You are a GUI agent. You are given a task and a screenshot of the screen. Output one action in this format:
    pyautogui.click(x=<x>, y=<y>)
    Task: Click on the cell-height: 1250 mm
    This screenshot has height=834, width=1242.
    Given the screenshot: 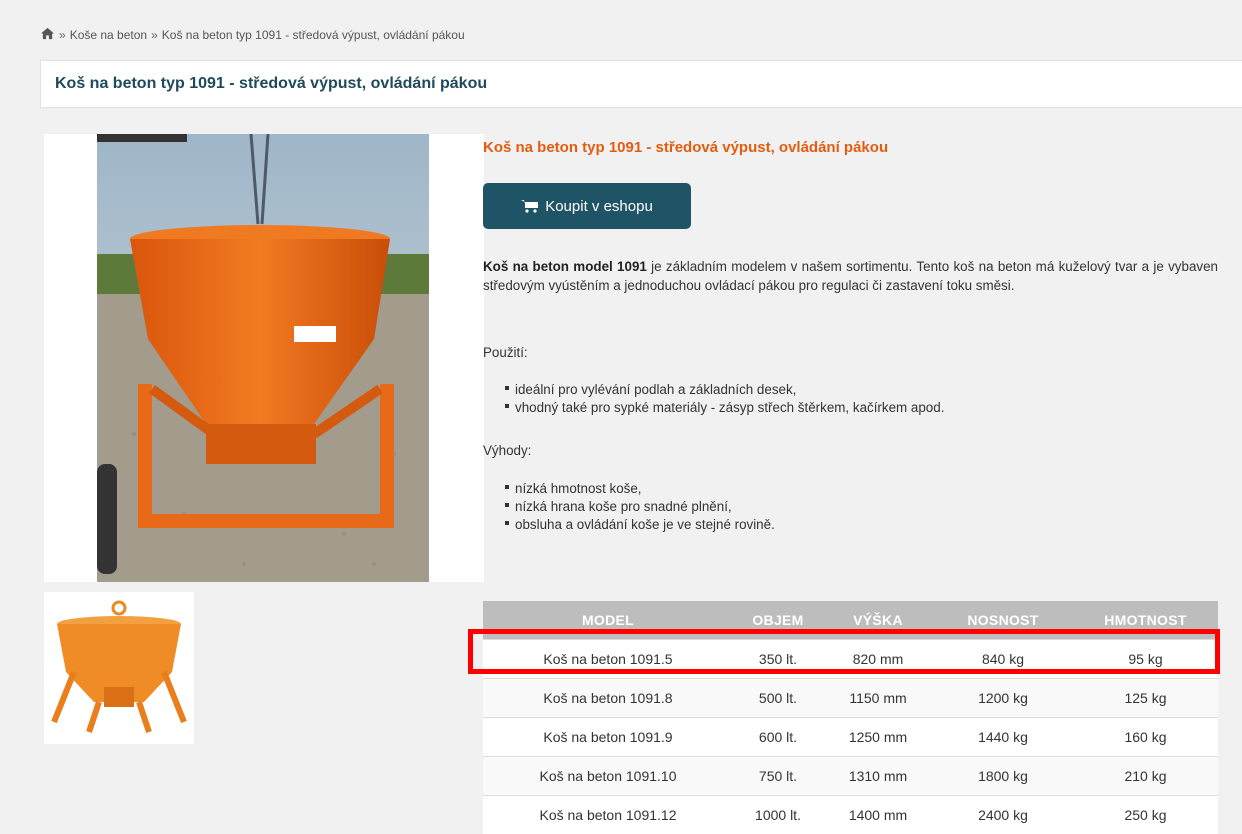 What is the action you would take?
    pyautogui.click(x=878, y=737)
    